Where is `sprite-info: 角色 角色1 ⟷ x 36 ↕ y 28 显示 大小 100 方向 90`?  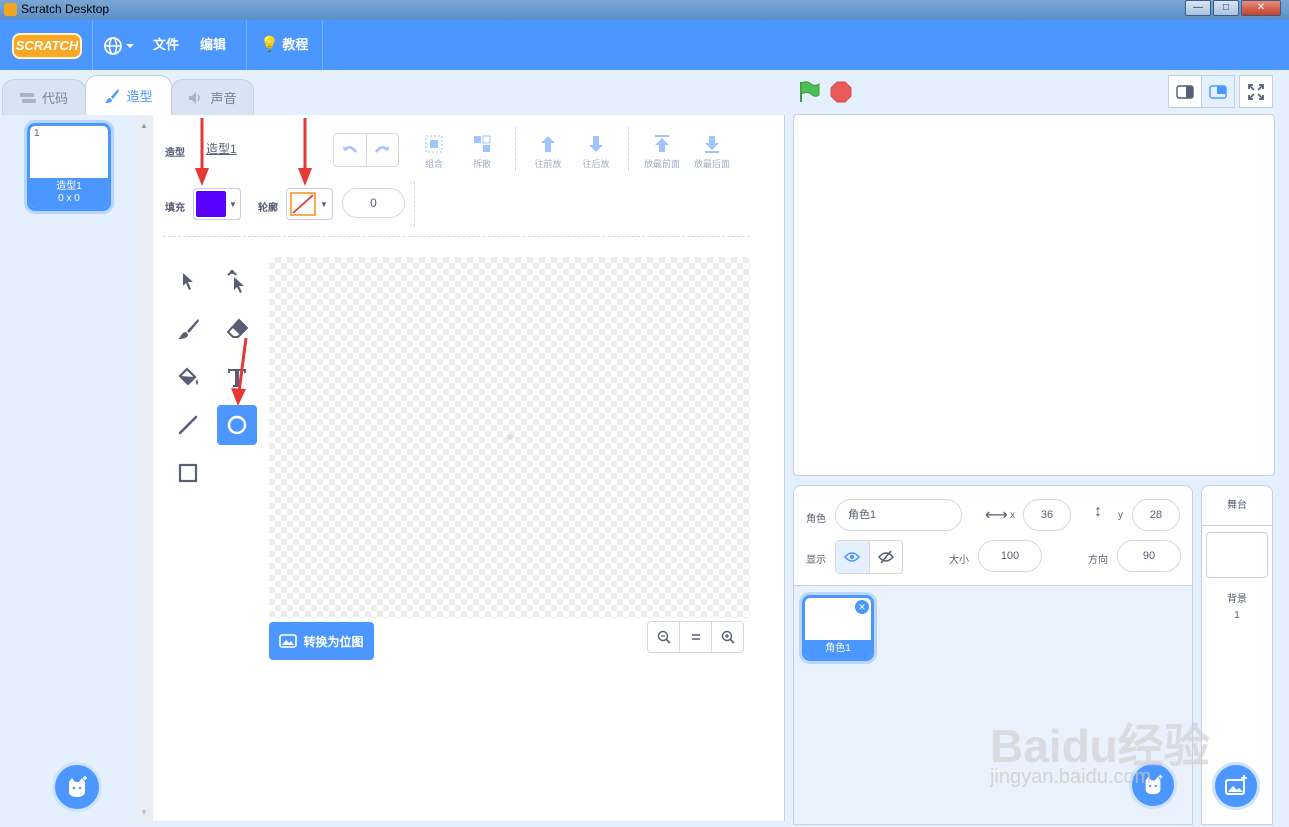 sprite-info: 角色 角色1 ⟷ x 36 ↕ y 28 显示 大小 100 方向 90 is located at coordinates (993, 536).